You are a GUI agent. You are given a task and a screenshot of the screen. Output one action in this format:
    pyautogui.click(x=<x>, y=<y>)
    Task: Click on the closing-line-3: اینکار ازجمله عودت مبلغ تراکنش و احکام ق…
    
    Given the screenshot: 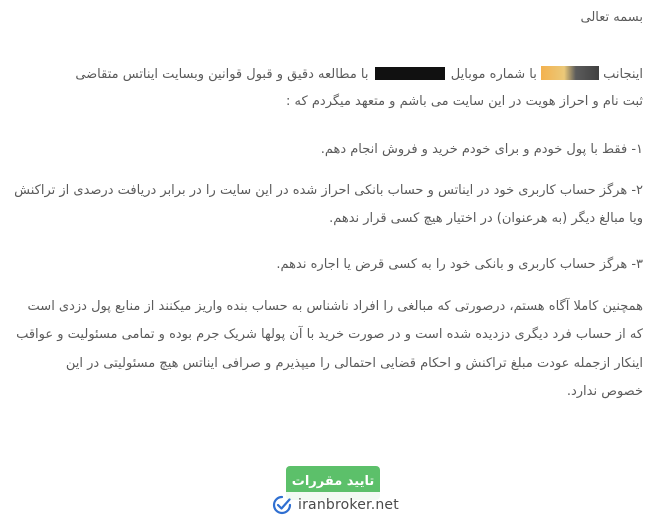 What is the action you would take?
    pyautogui.click(x=354, y=363)
    